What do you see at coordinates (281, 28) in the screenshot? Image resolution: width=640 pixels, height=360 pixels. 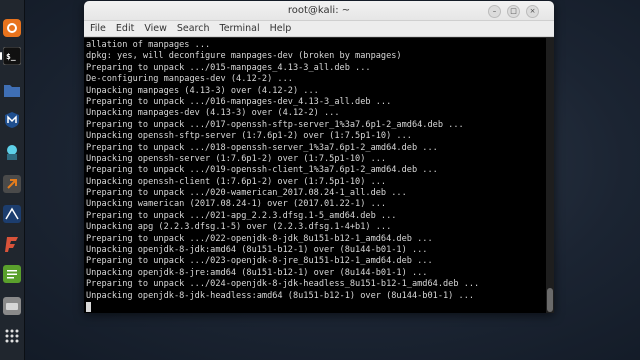 I see `menu-help: Help` at bounding box center [281, 28].